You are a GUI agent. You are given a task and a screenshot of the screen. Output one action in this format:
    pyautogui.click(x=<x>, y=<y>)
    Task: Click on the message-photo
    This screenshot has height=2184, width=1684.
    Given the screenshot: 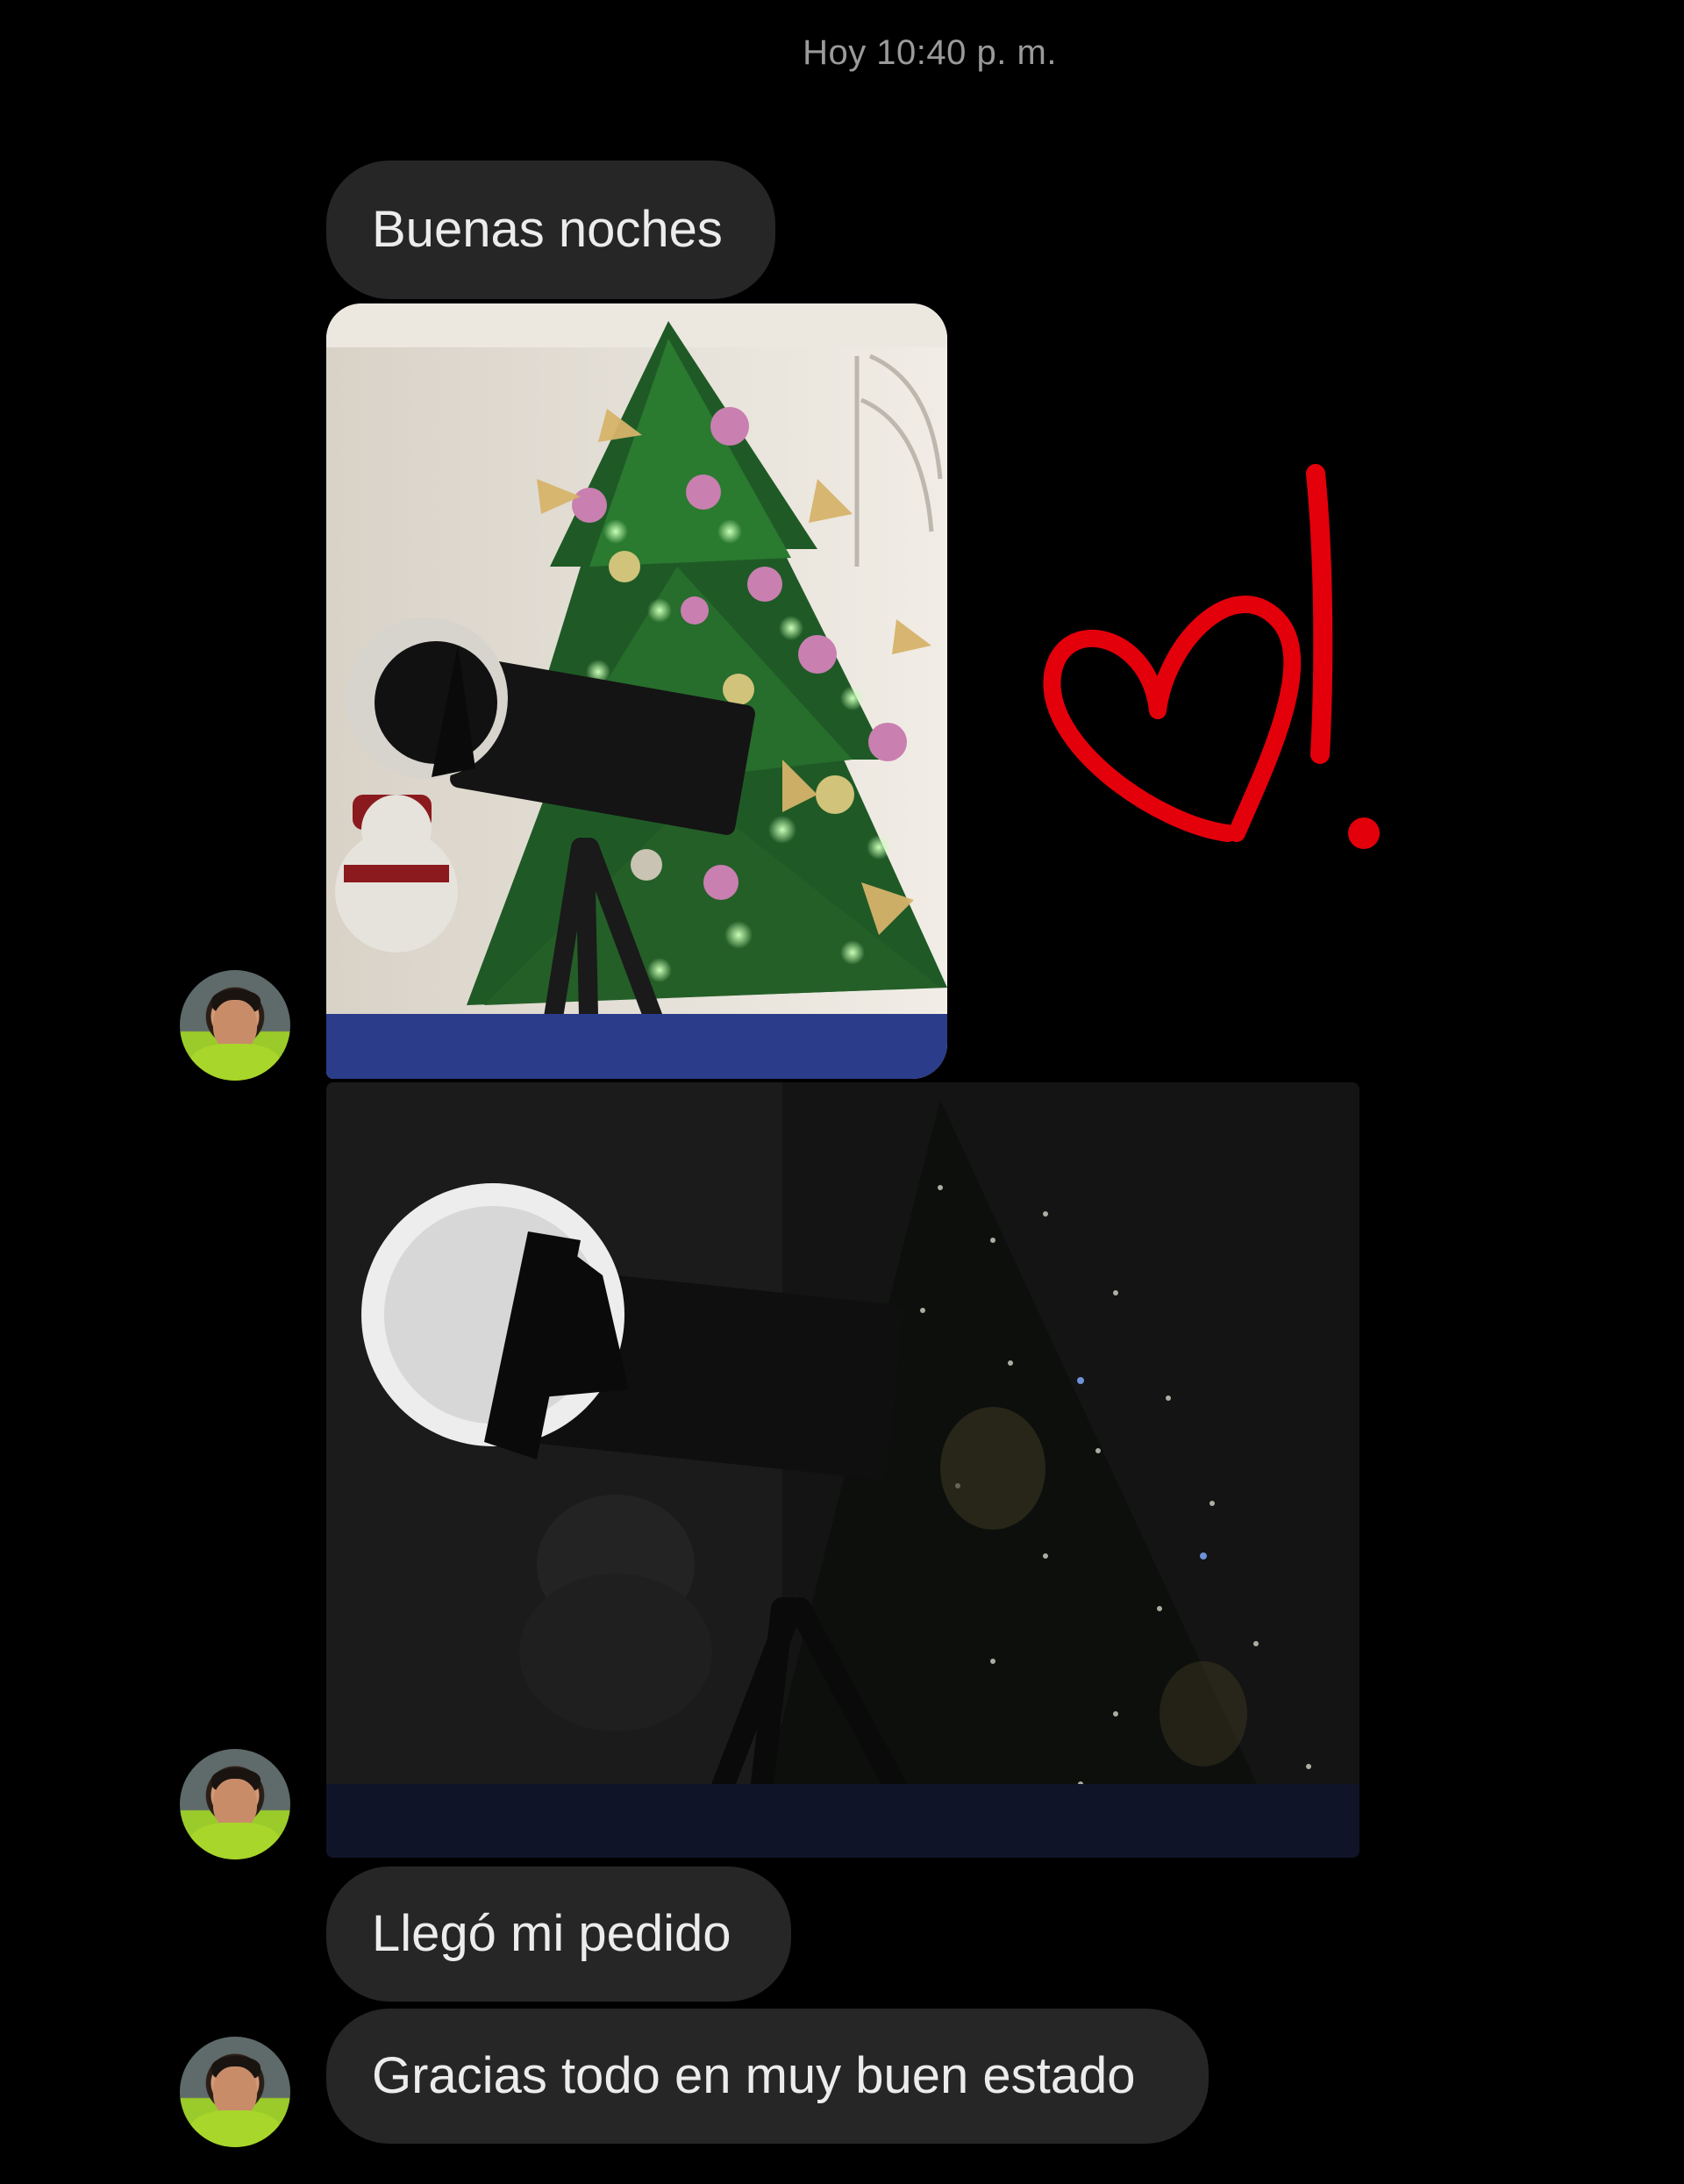 What is the action you would take?
    pyautogui.click(x=636, y=691)
    